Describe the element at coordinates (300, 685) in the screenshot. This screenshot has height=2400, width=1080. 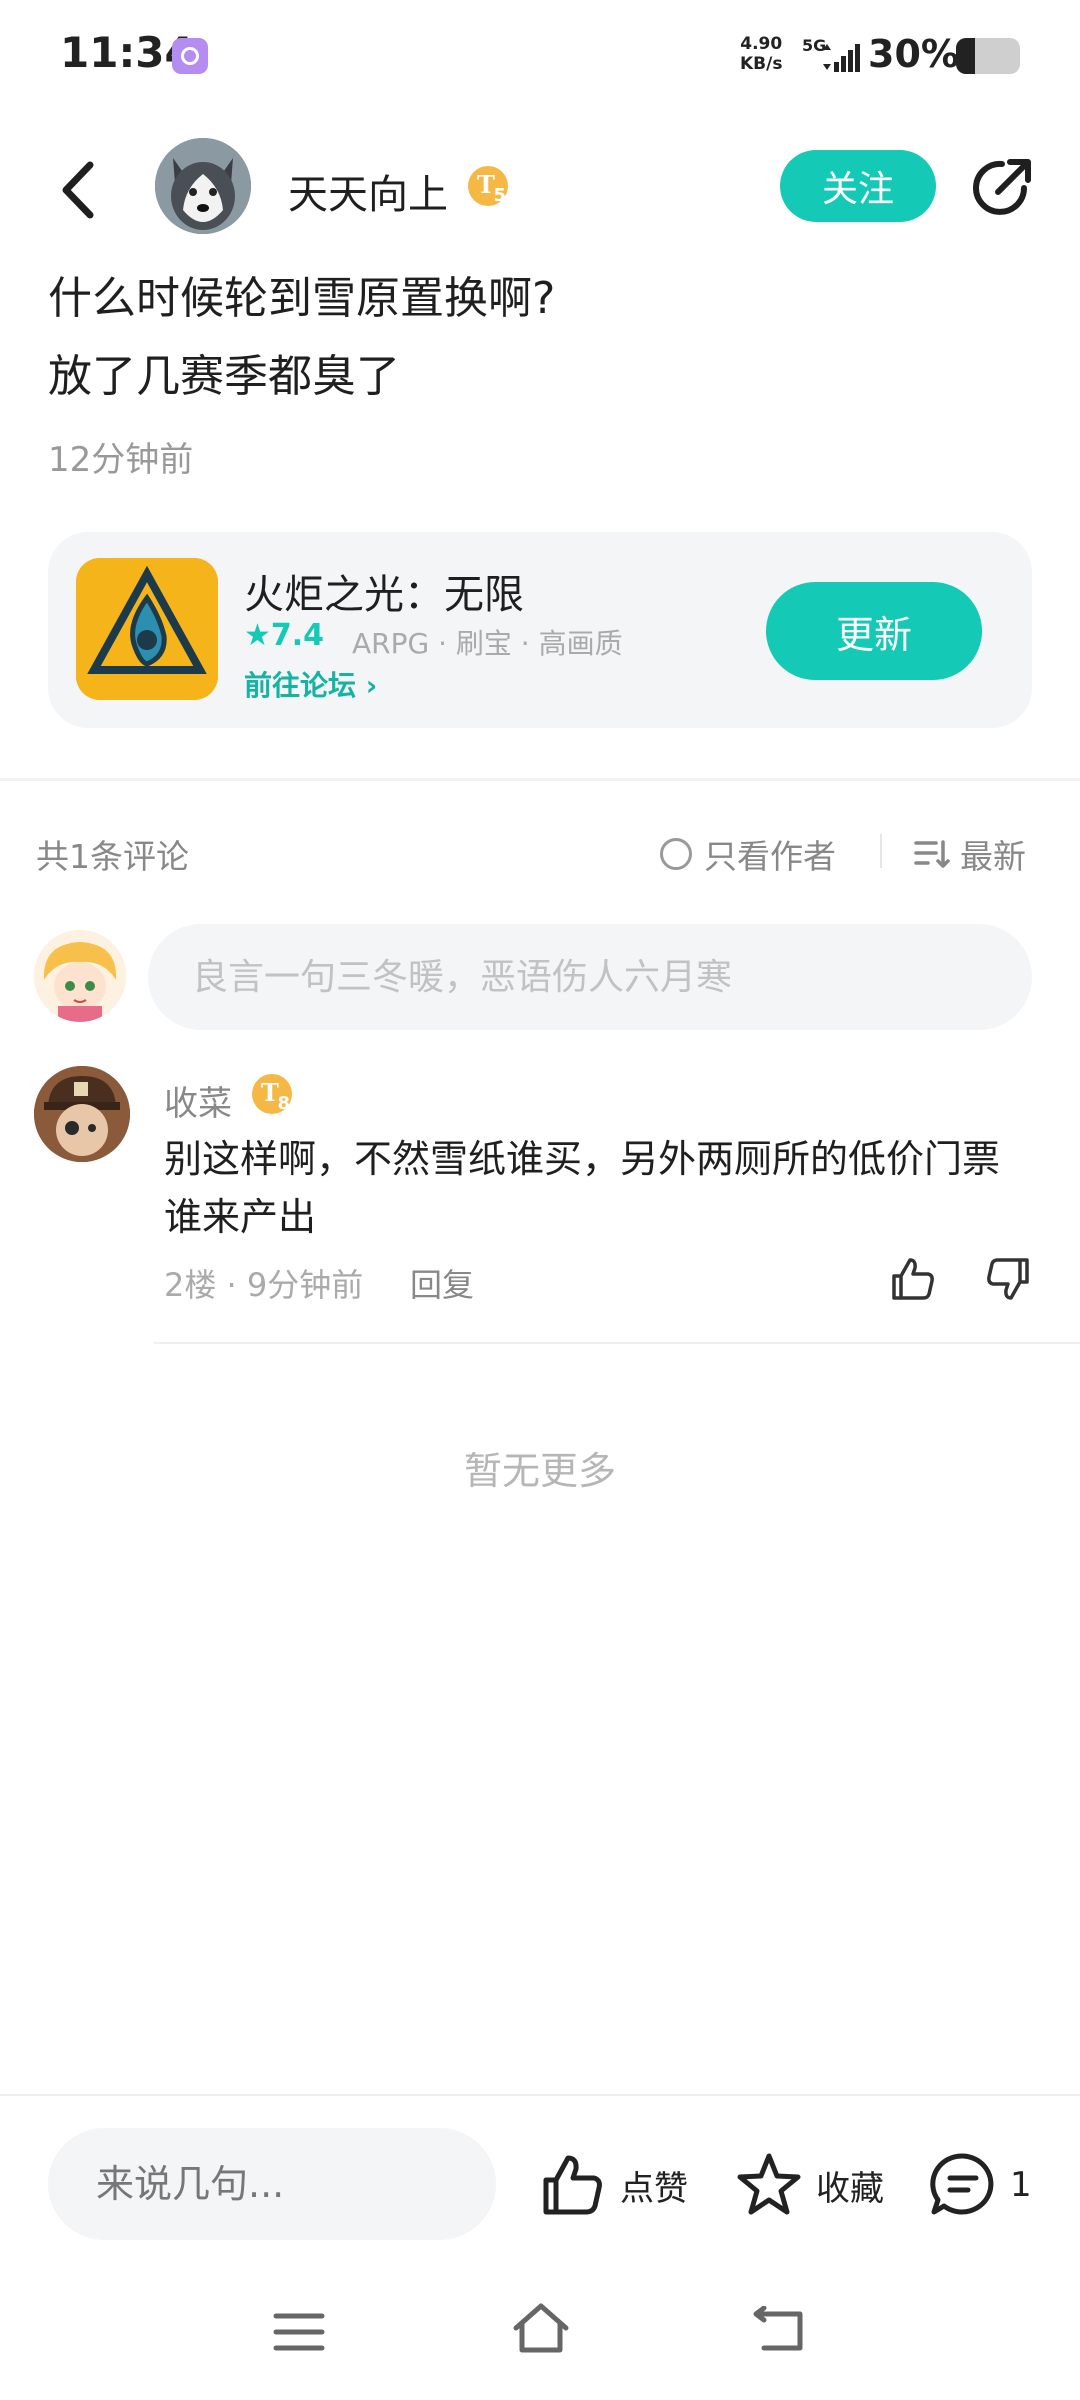
I see `forum-link-label: 前往论坛` at that location.